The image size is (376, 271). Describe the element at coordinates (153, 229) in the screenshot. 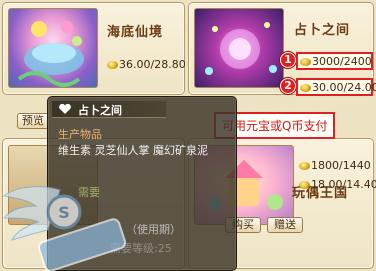

I see `tooltip-faint-line-2: （使用期）` at that location.